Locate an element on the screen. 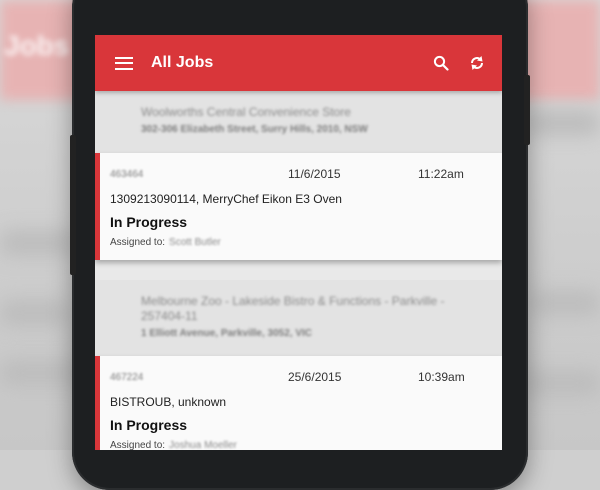 The height and width of the screenshot is (490, 600). job-time: 10:39am is located at coordinates (441, 377).